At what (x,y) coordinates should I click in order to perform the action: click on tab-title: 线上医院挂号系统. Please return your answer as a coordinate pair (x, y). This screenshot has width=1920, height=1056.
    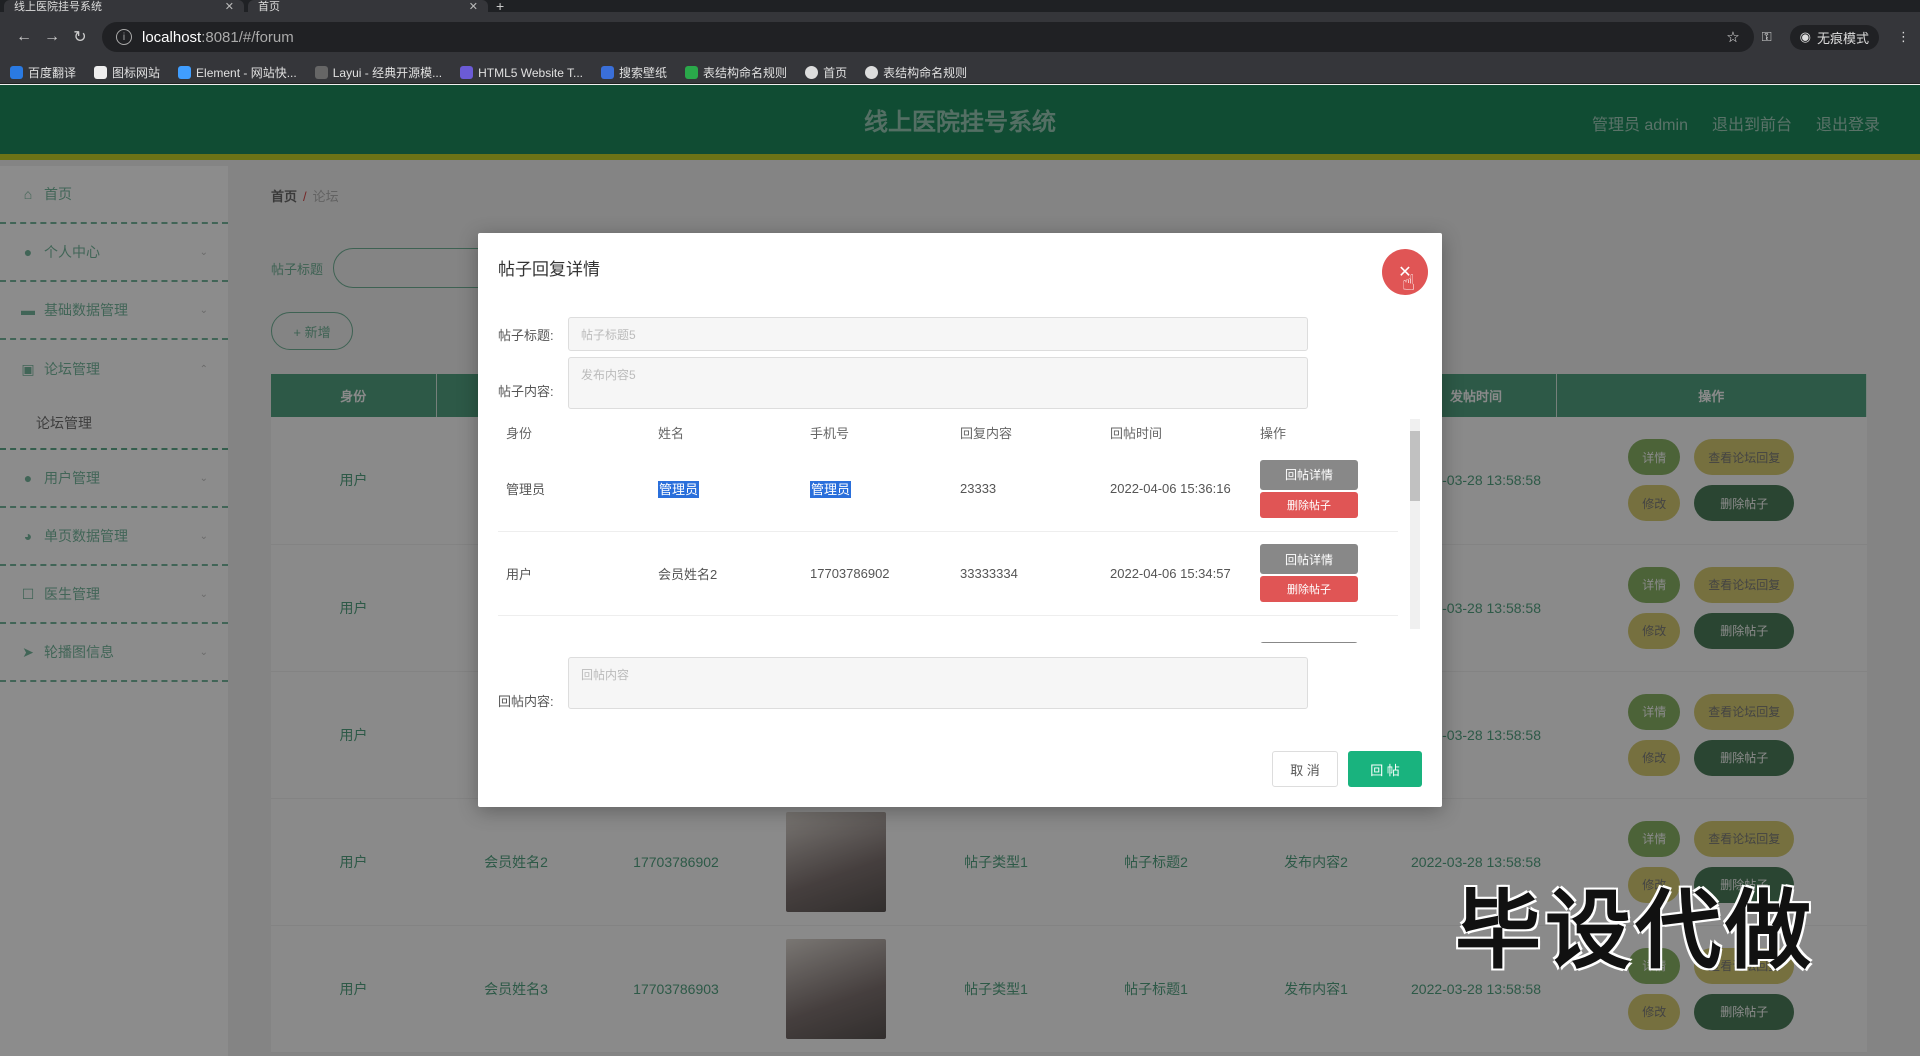
    Looking at the image, I should click on (58, 7).